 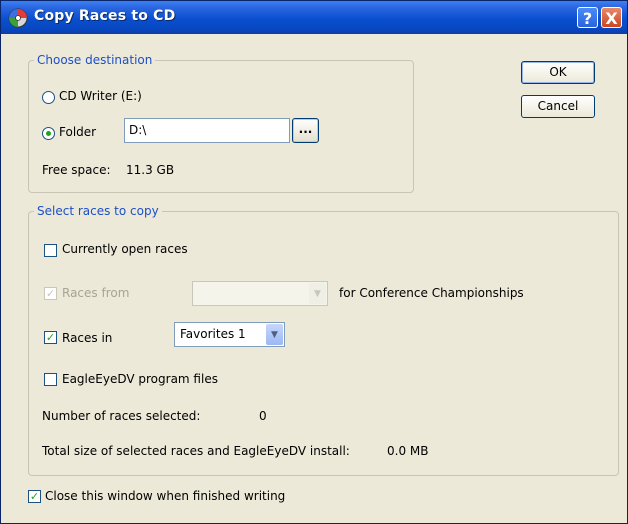 I want to click on close-when-finished-label: Close this window when finished writing, so click(x=165, y=496).